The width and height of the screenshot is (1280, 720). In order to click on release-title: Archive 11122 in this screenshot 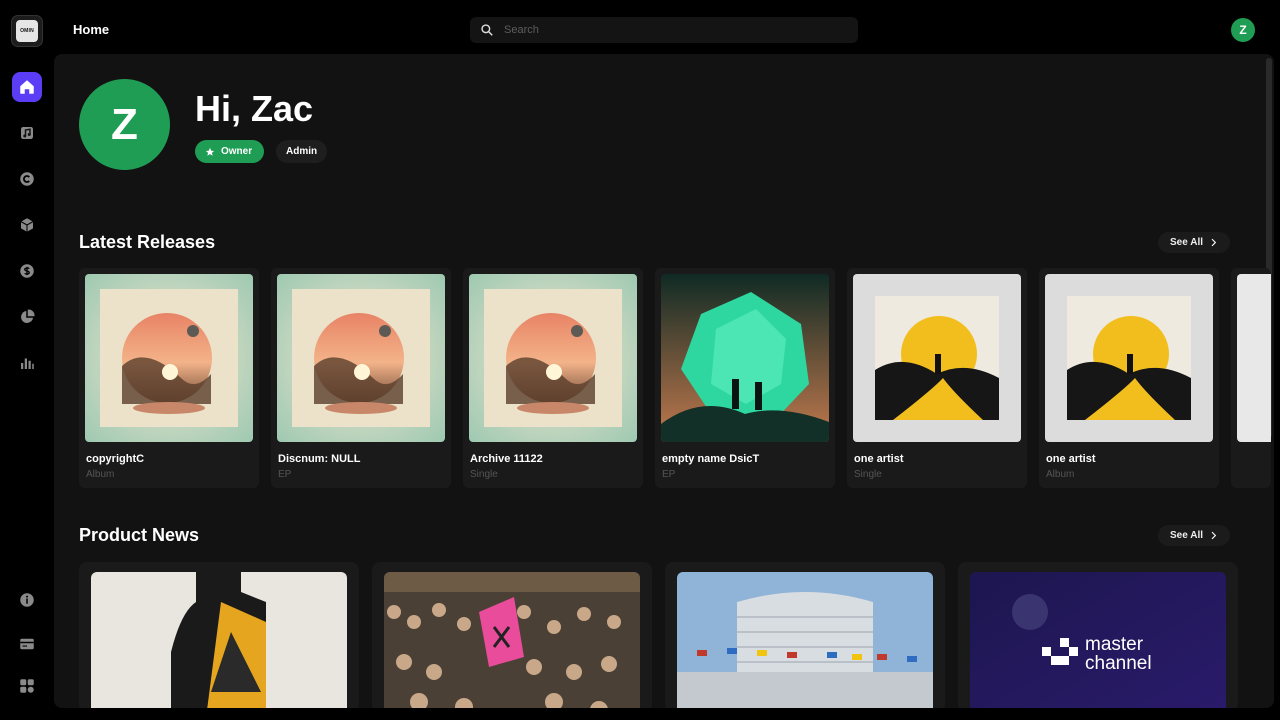, I will do `click(506, 459)`.